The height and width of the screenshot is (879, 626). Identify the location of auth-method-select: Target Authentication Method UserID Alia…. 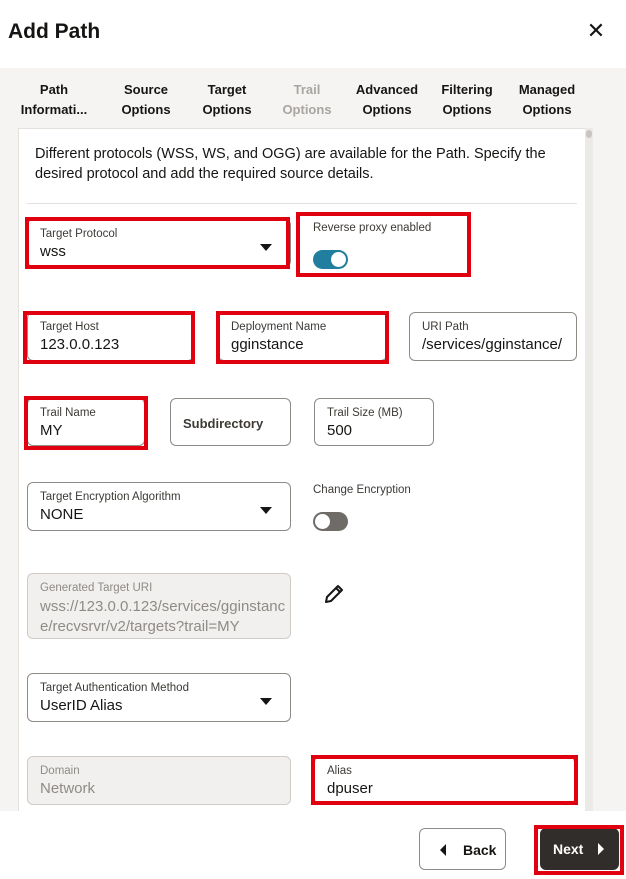
(159, 697).